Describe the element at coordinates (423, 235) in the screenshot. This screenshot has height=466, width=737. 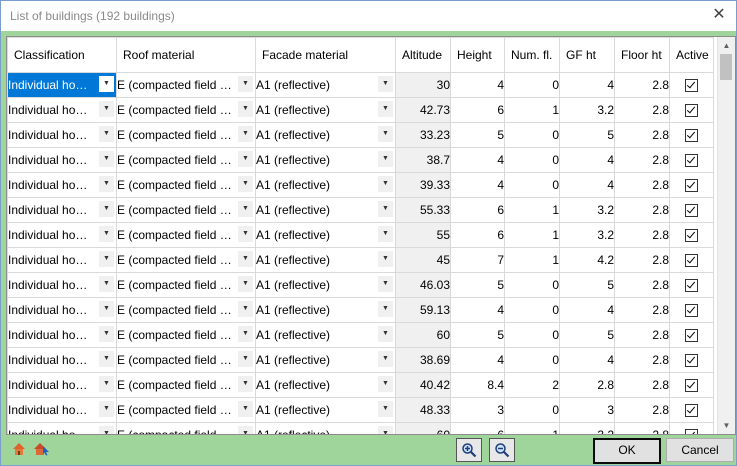
I see `altitude-cell: 55` at that location.